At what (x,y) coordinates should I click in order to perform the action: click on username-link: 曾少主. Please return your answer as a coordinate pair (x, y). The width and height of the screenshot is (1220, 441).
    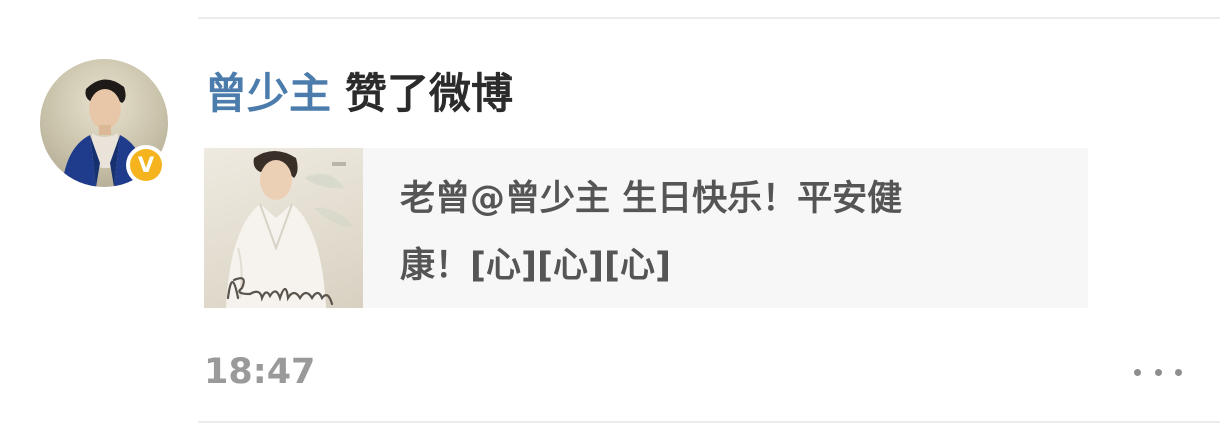
    Looking at the image, I should click on (268, 93).